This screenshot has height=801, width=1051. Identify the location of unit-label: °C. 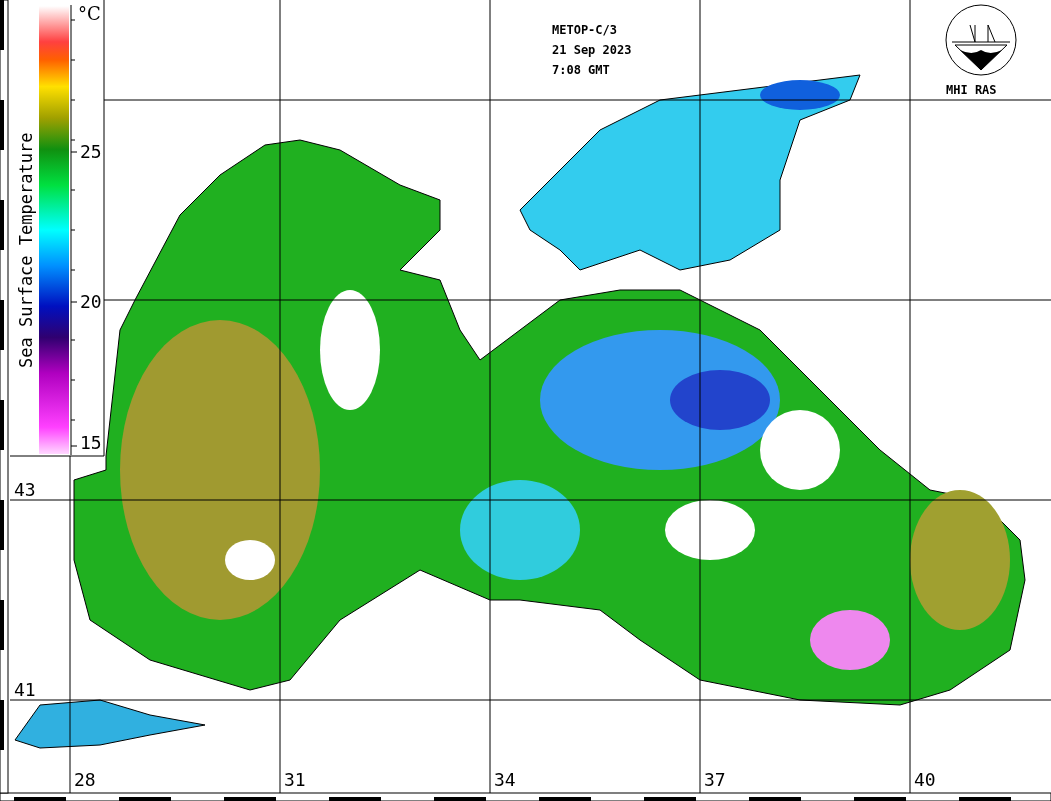
(89, 13).